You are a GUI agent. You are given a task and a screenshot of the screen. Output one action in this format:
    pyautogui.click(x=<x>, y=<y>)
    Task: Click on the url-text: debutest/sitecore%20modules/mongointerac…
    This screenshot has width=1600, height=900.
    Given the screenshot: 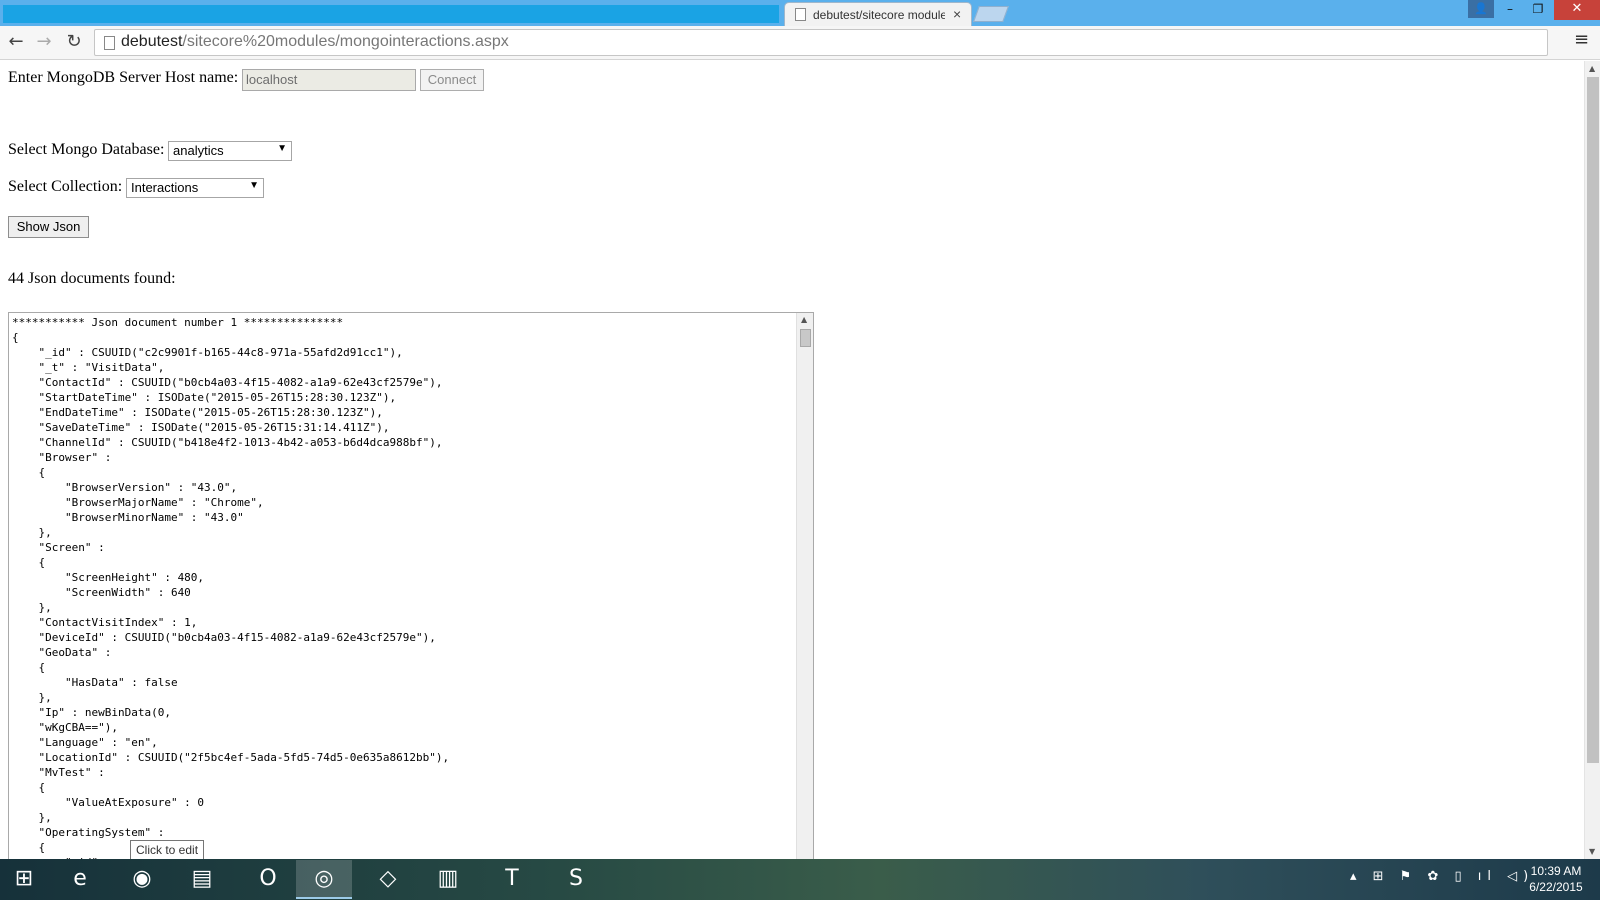 What is the action you would take?
    pyautogui.click(x=315, y=42)
    